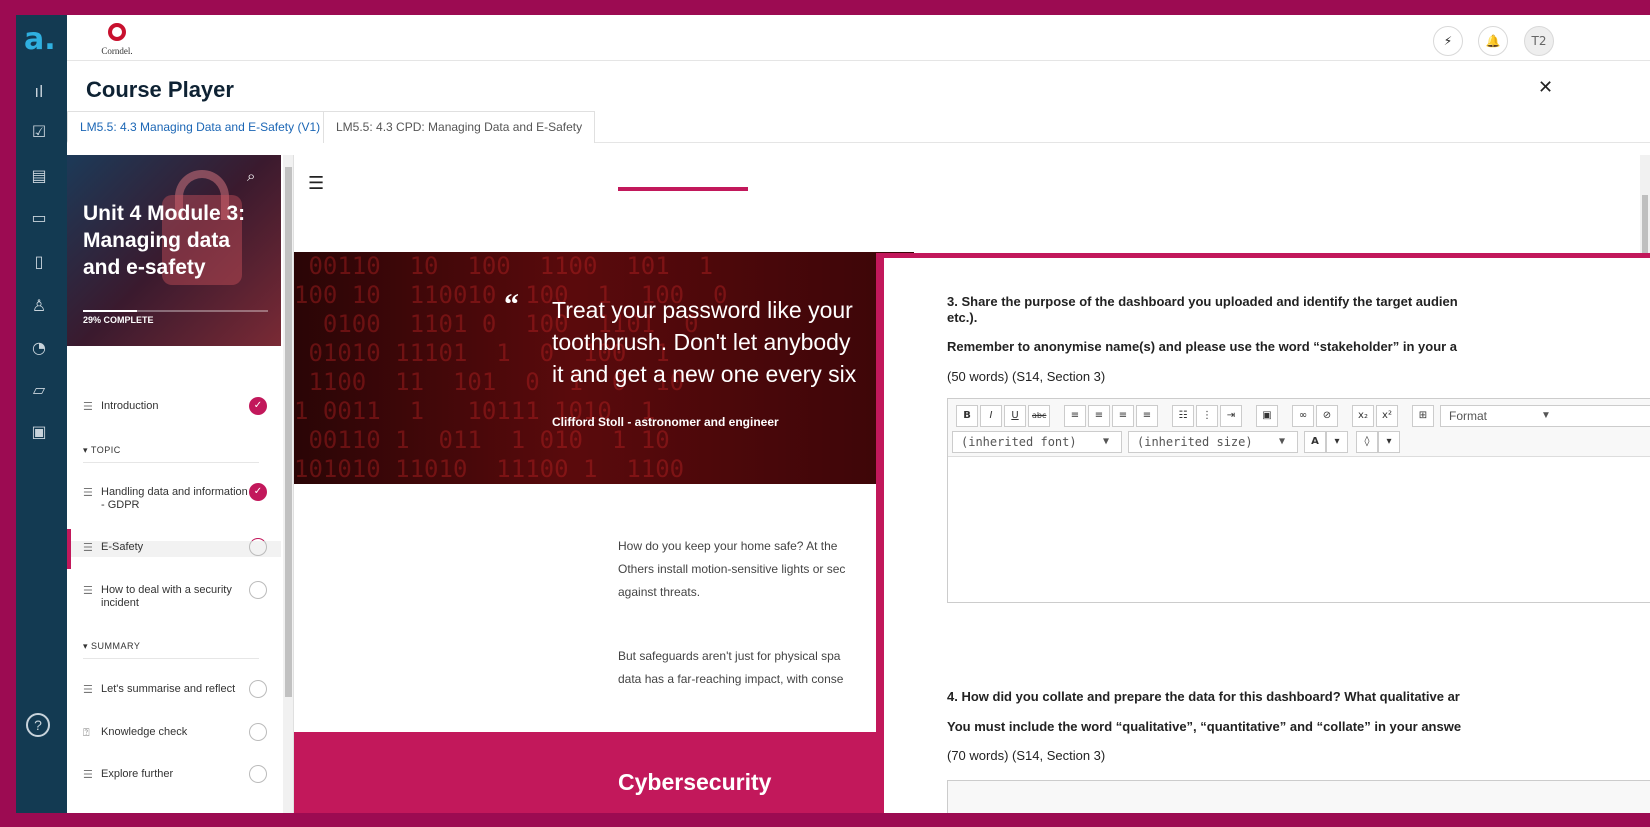 The width and height of the screenshot is (1650, 827). What do you see at coordinates (175, 311) in the screenshot?
I see `course-progress-bar` at bounding box center [175, 311].